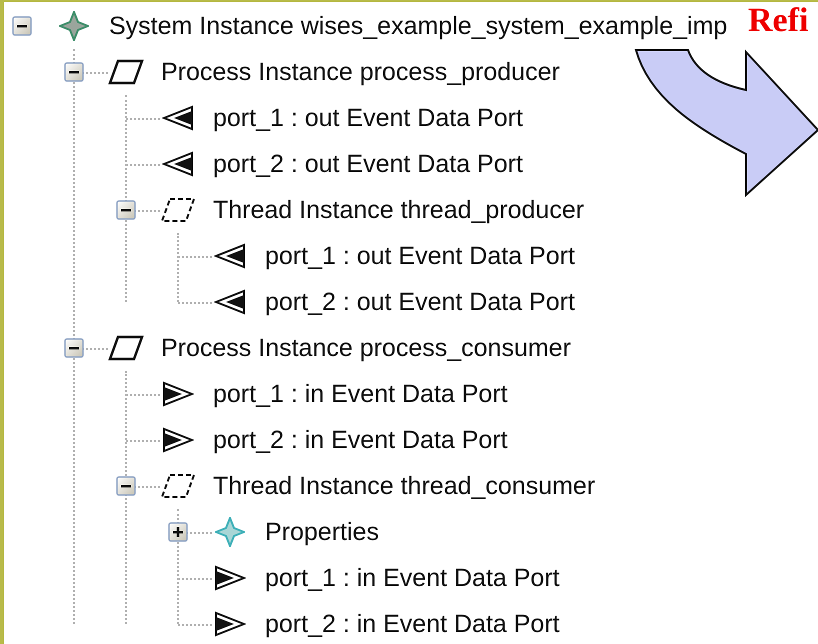 Image resolution: width=818 pixels, height=644 pixels. Describe the element at coordinates (398, 210) in the screenshot. I see `tree-item: Thread Instance thread_producer` at that location.